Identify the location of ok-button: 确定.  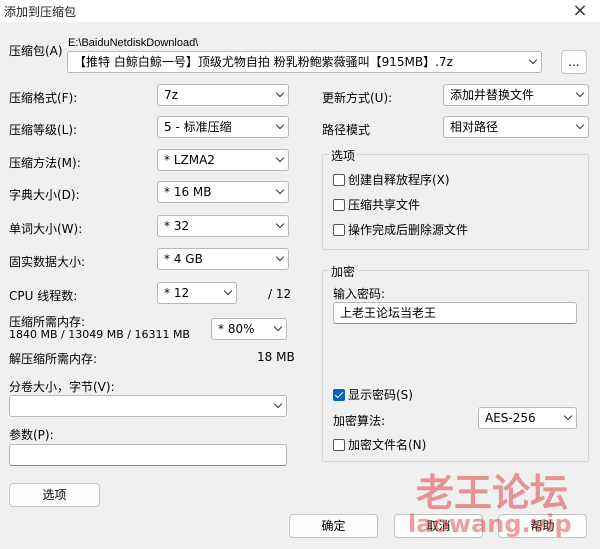
(333, 526).